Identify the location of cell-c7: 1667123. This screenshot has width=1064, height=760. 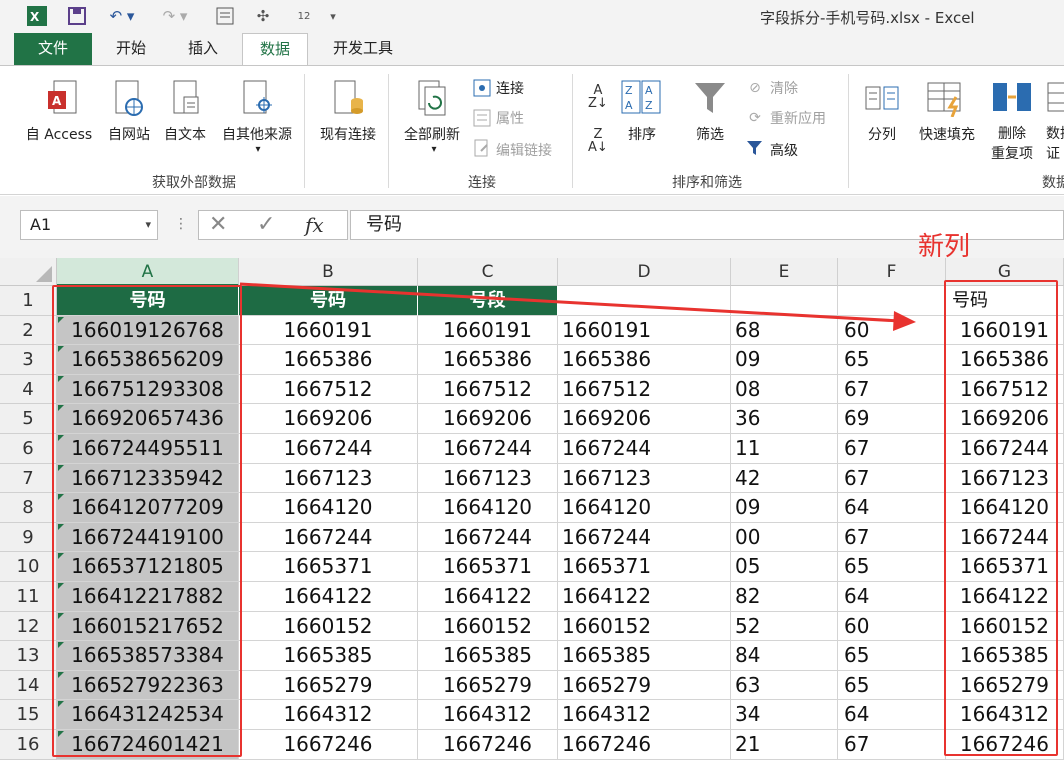
(488, 478).